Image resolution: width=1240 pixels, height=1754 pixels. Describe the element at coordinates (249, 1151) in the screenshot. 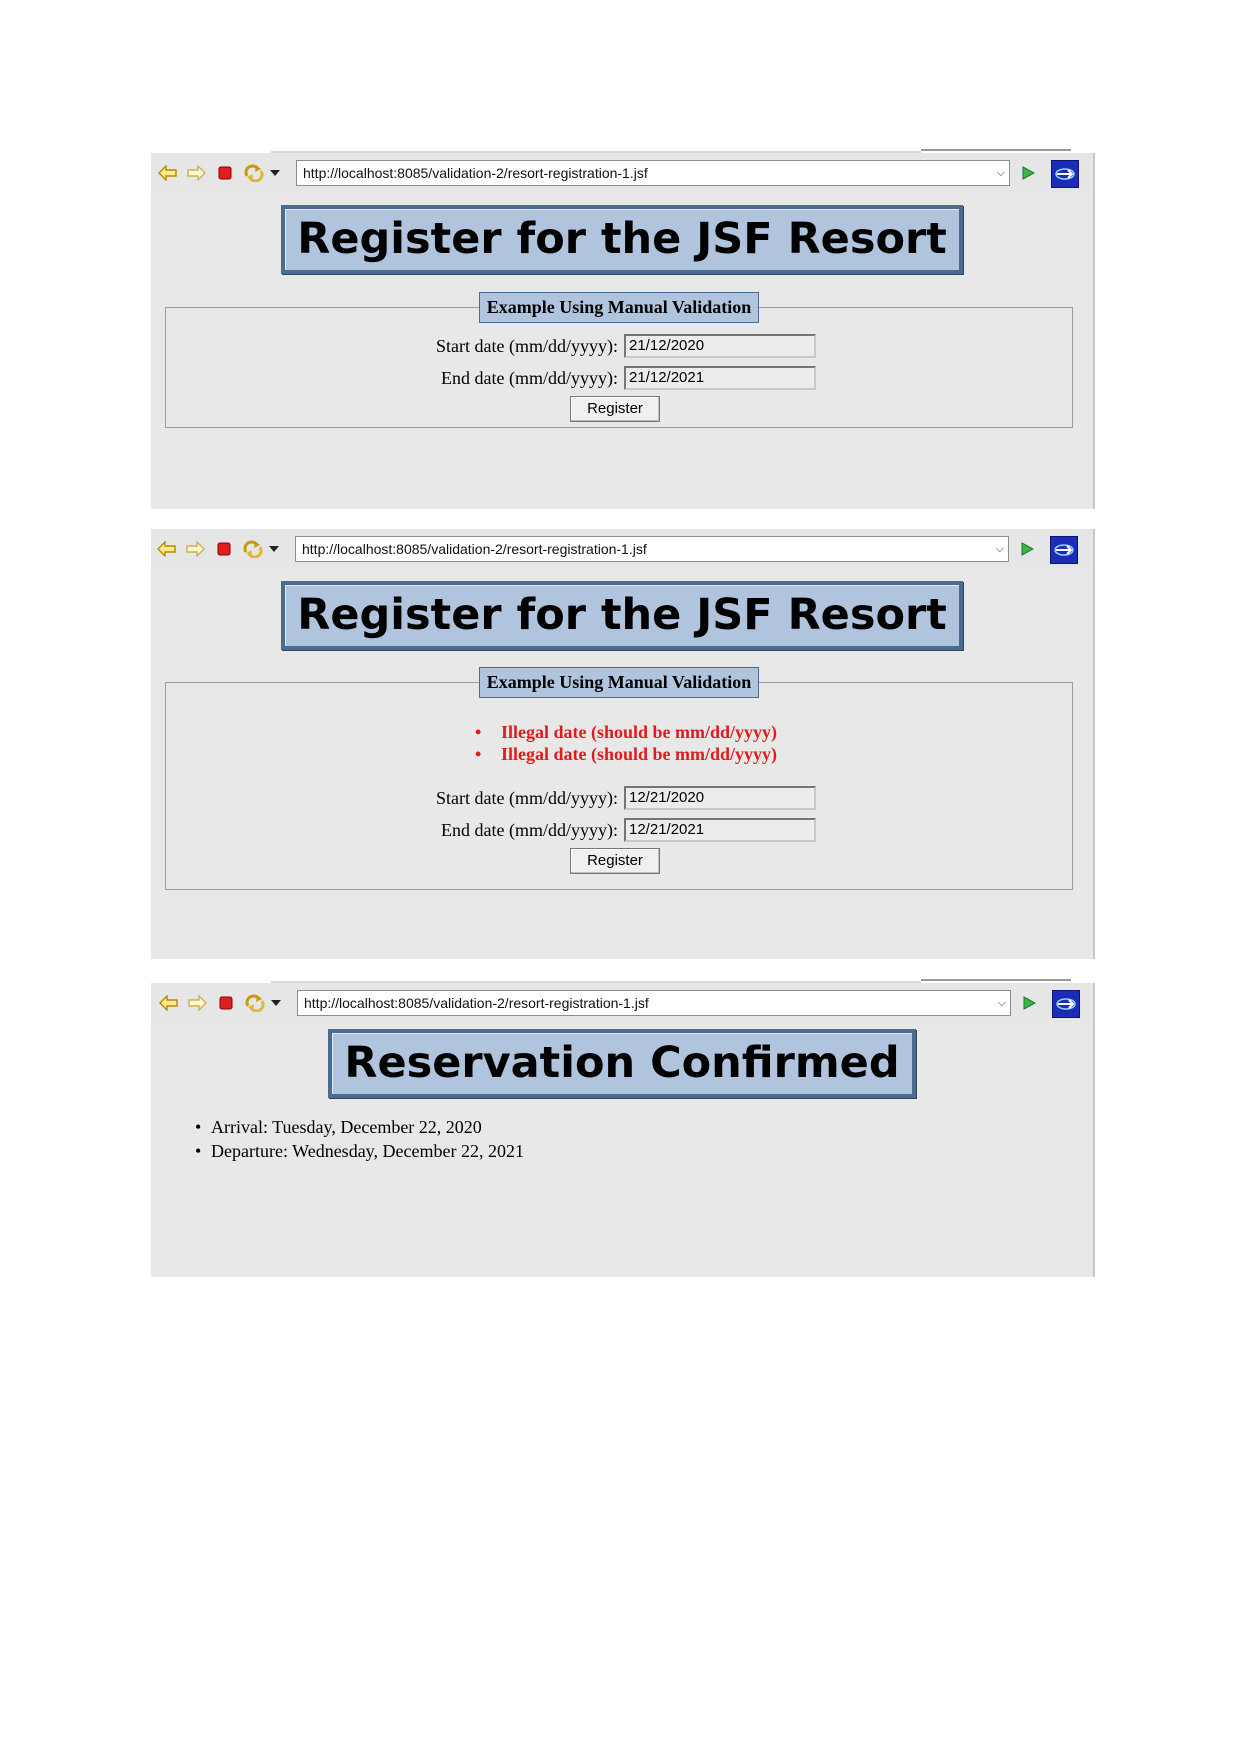

I see `departure-label: Departure:` at that location.